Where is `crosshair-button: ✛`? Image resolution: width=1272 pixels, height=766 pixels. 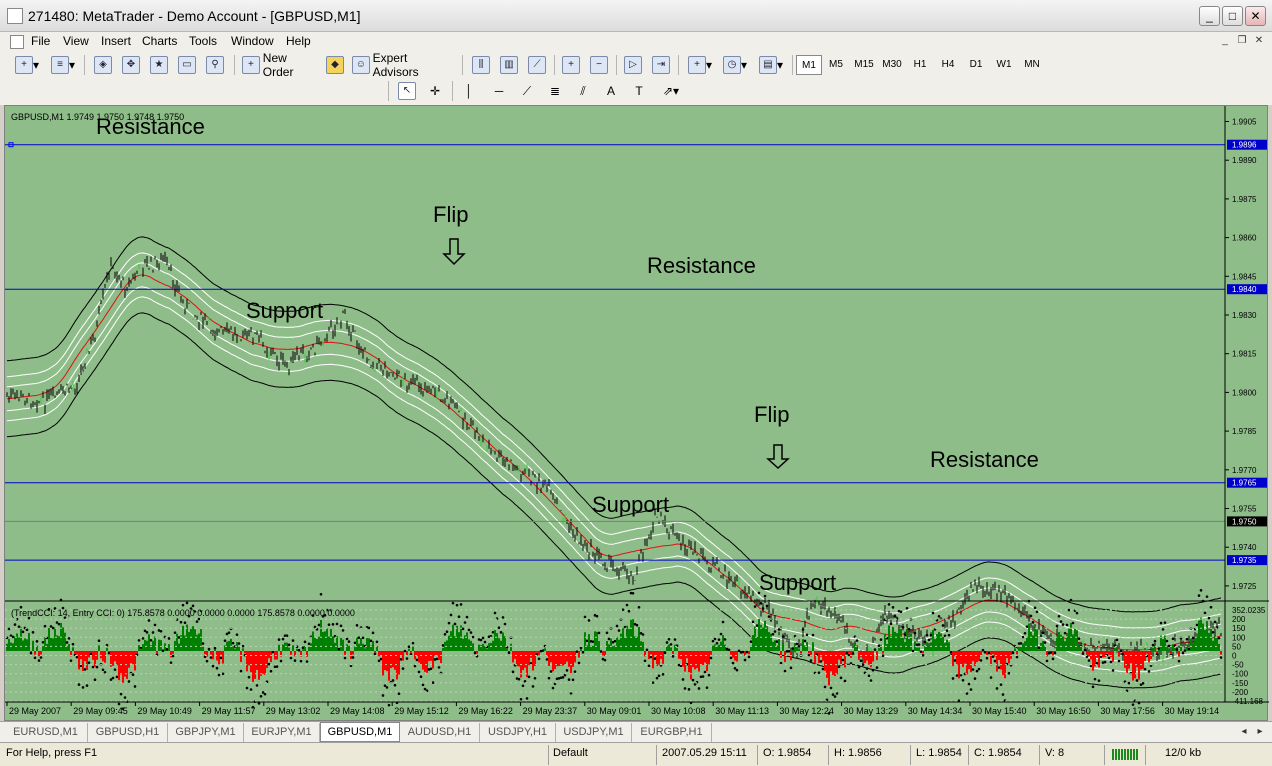 crosshair-button: ✛ is located at coordinates (435, 91).